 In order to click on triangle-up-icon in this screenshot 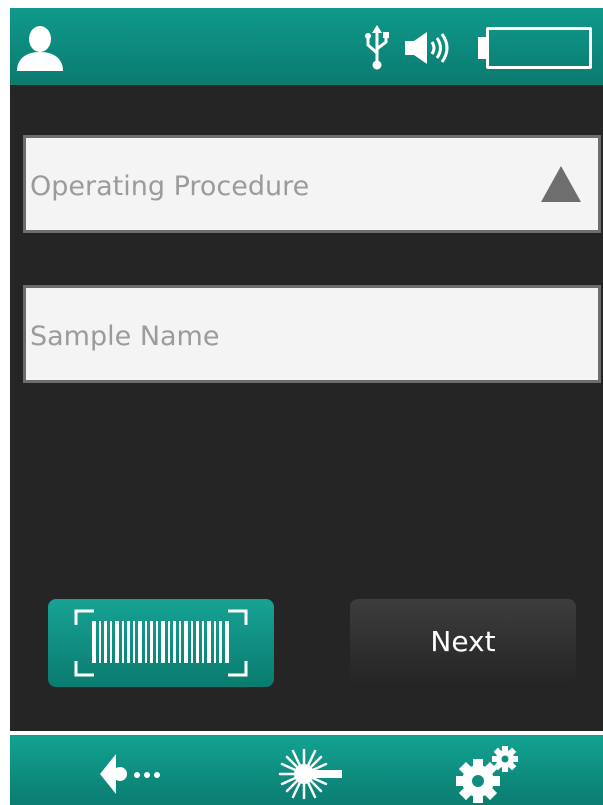, I will do `click(561, 184)`.